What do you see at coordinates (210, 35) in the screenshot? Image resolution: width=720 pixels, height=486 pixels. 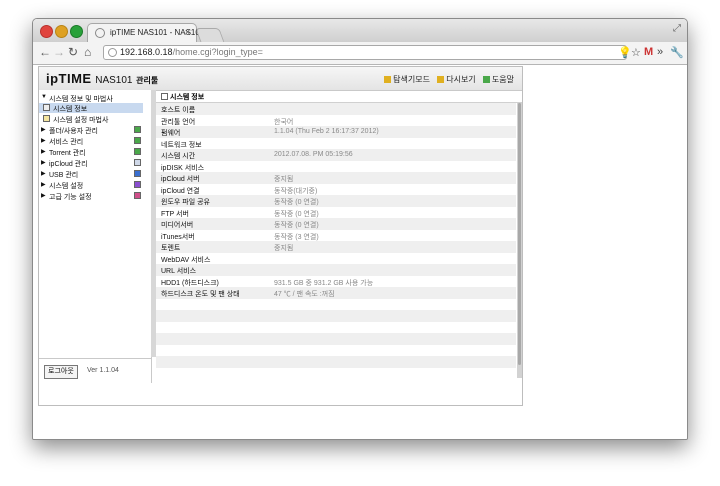 I see `new-tab-button` at bounding box center [210, 35].